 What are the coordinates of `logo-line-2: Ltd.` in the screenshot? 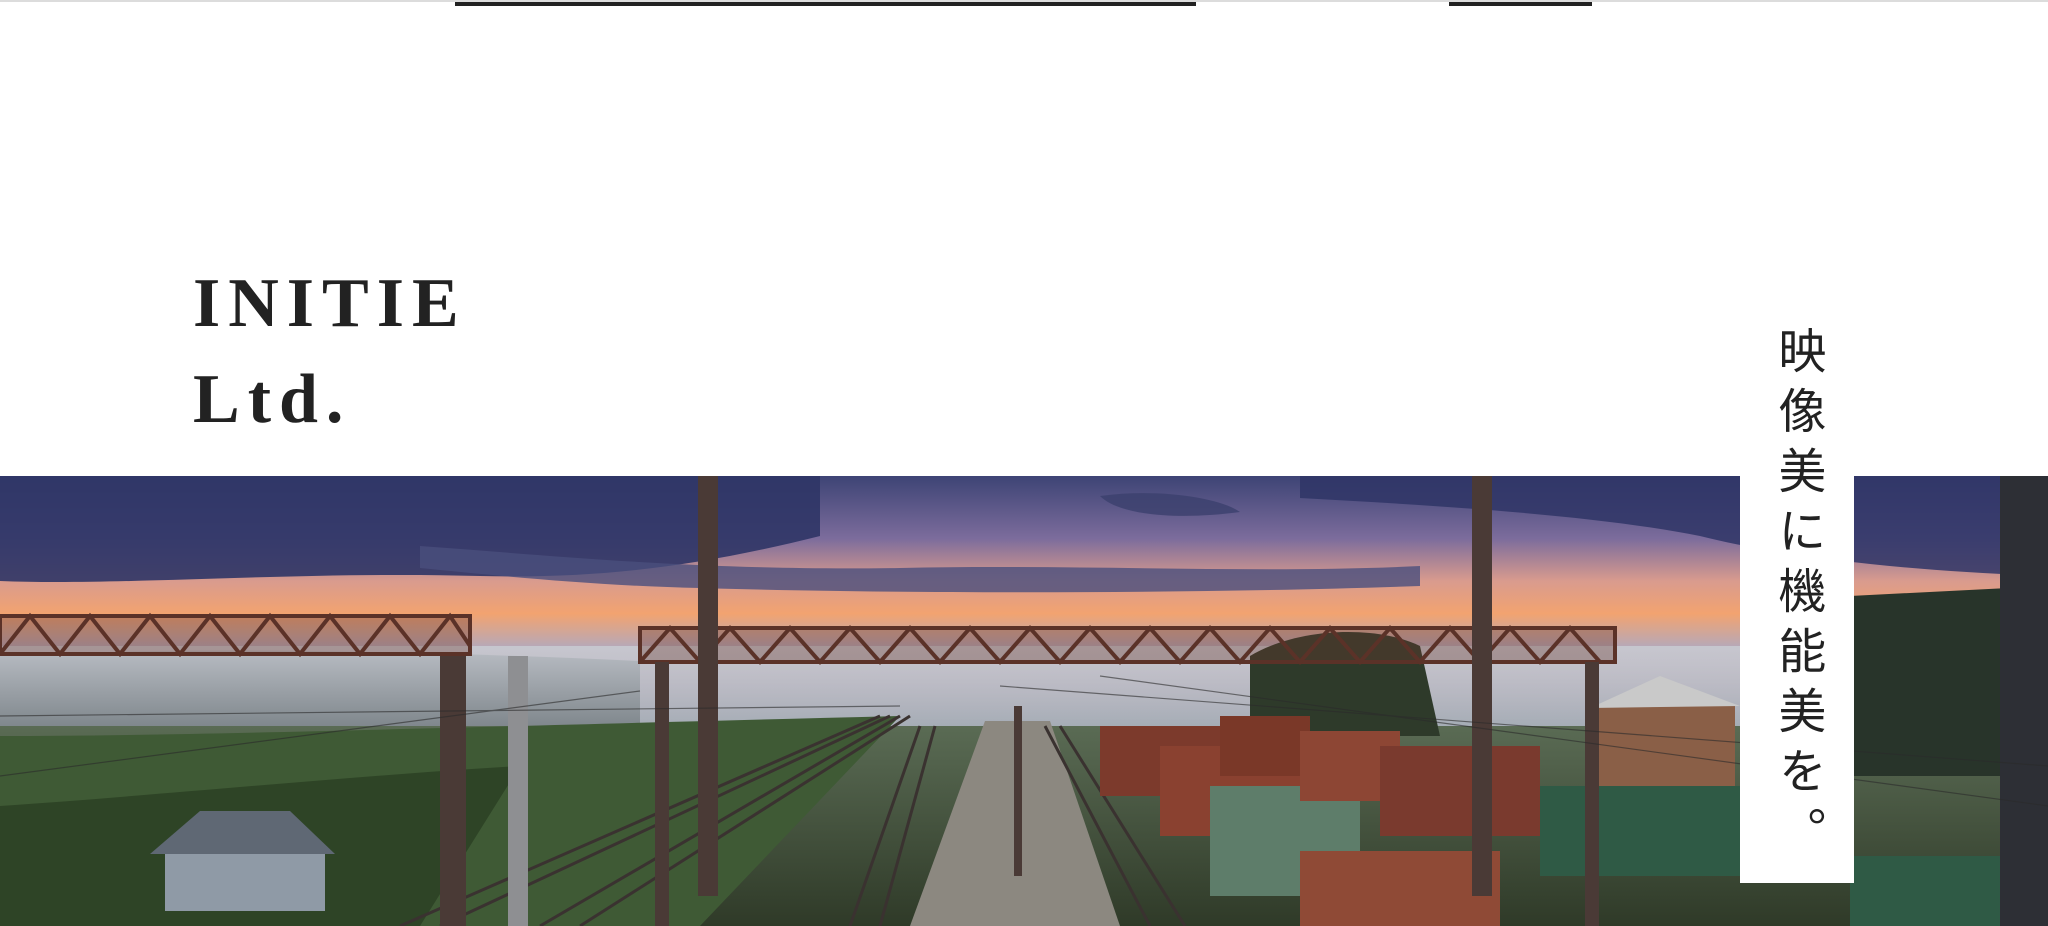 It's located at (272, 399).